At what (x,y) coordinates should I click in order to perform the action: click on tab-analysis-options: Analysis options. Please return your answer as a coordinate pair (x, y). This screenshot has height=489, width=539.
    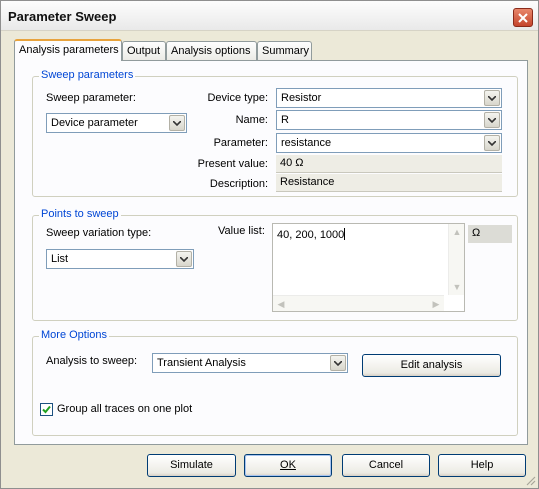
    Looking at the image, I should click on (211, 50).